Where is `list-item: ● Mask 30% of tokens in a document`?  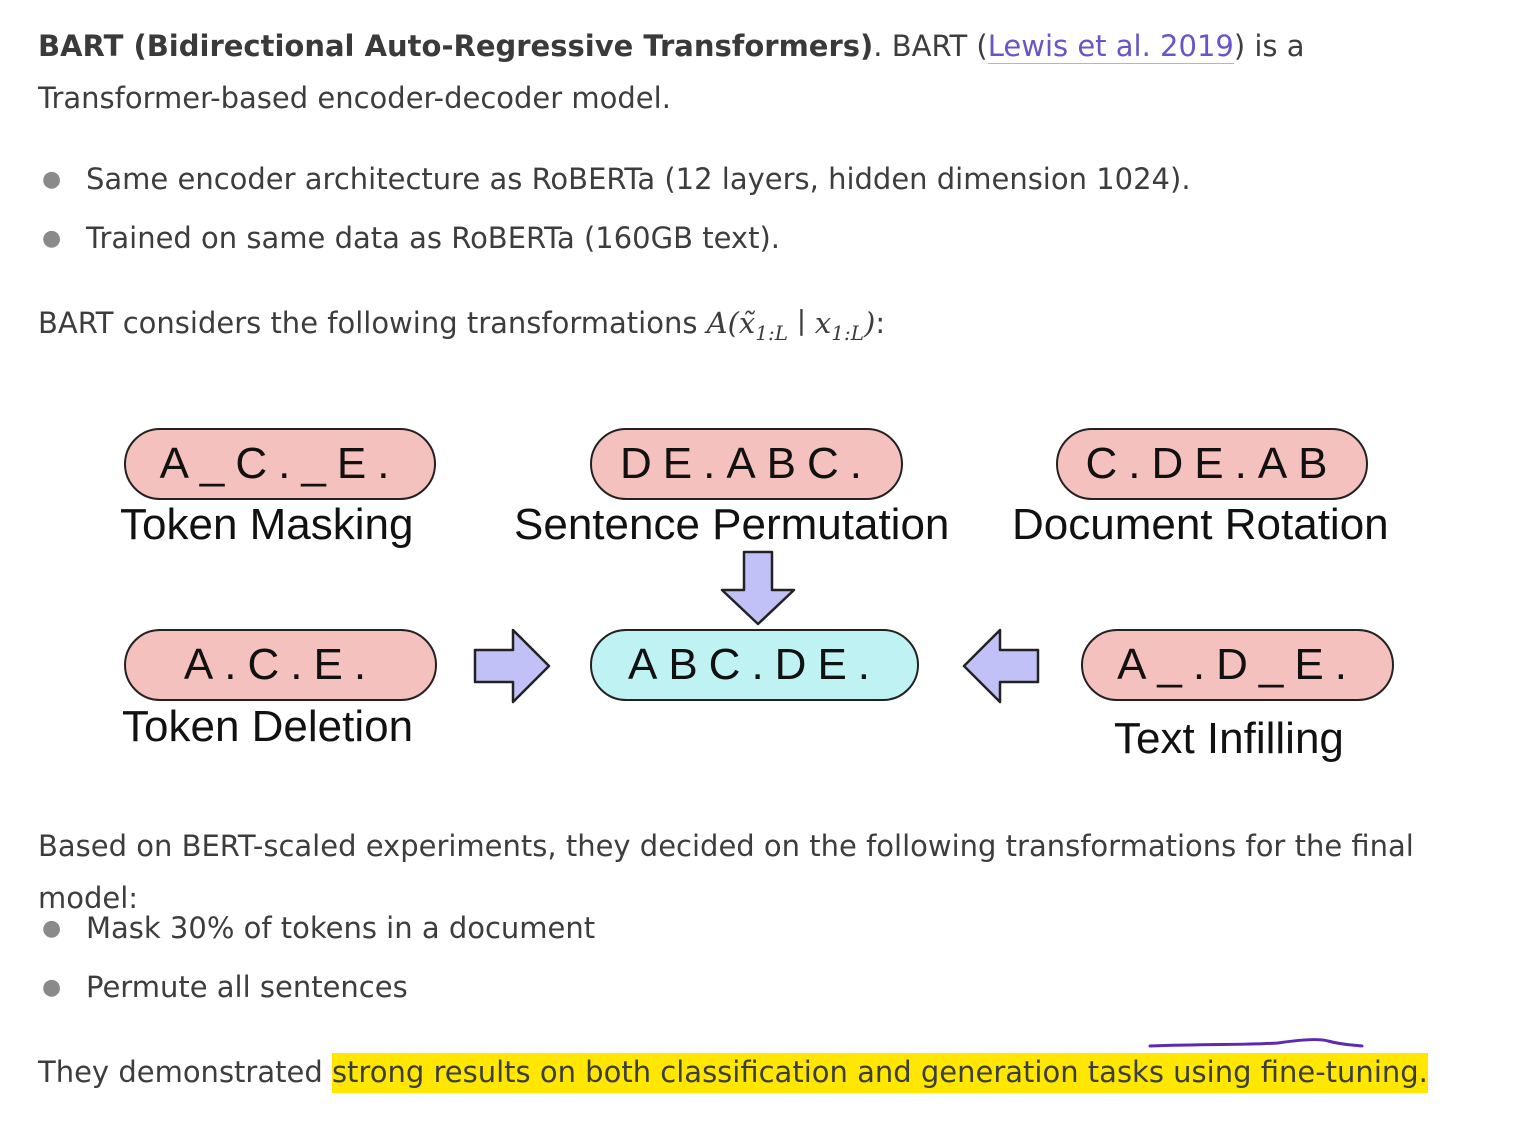
list-item: ● Mask 30% of tokens in a document is located at coordinates (316, 928).